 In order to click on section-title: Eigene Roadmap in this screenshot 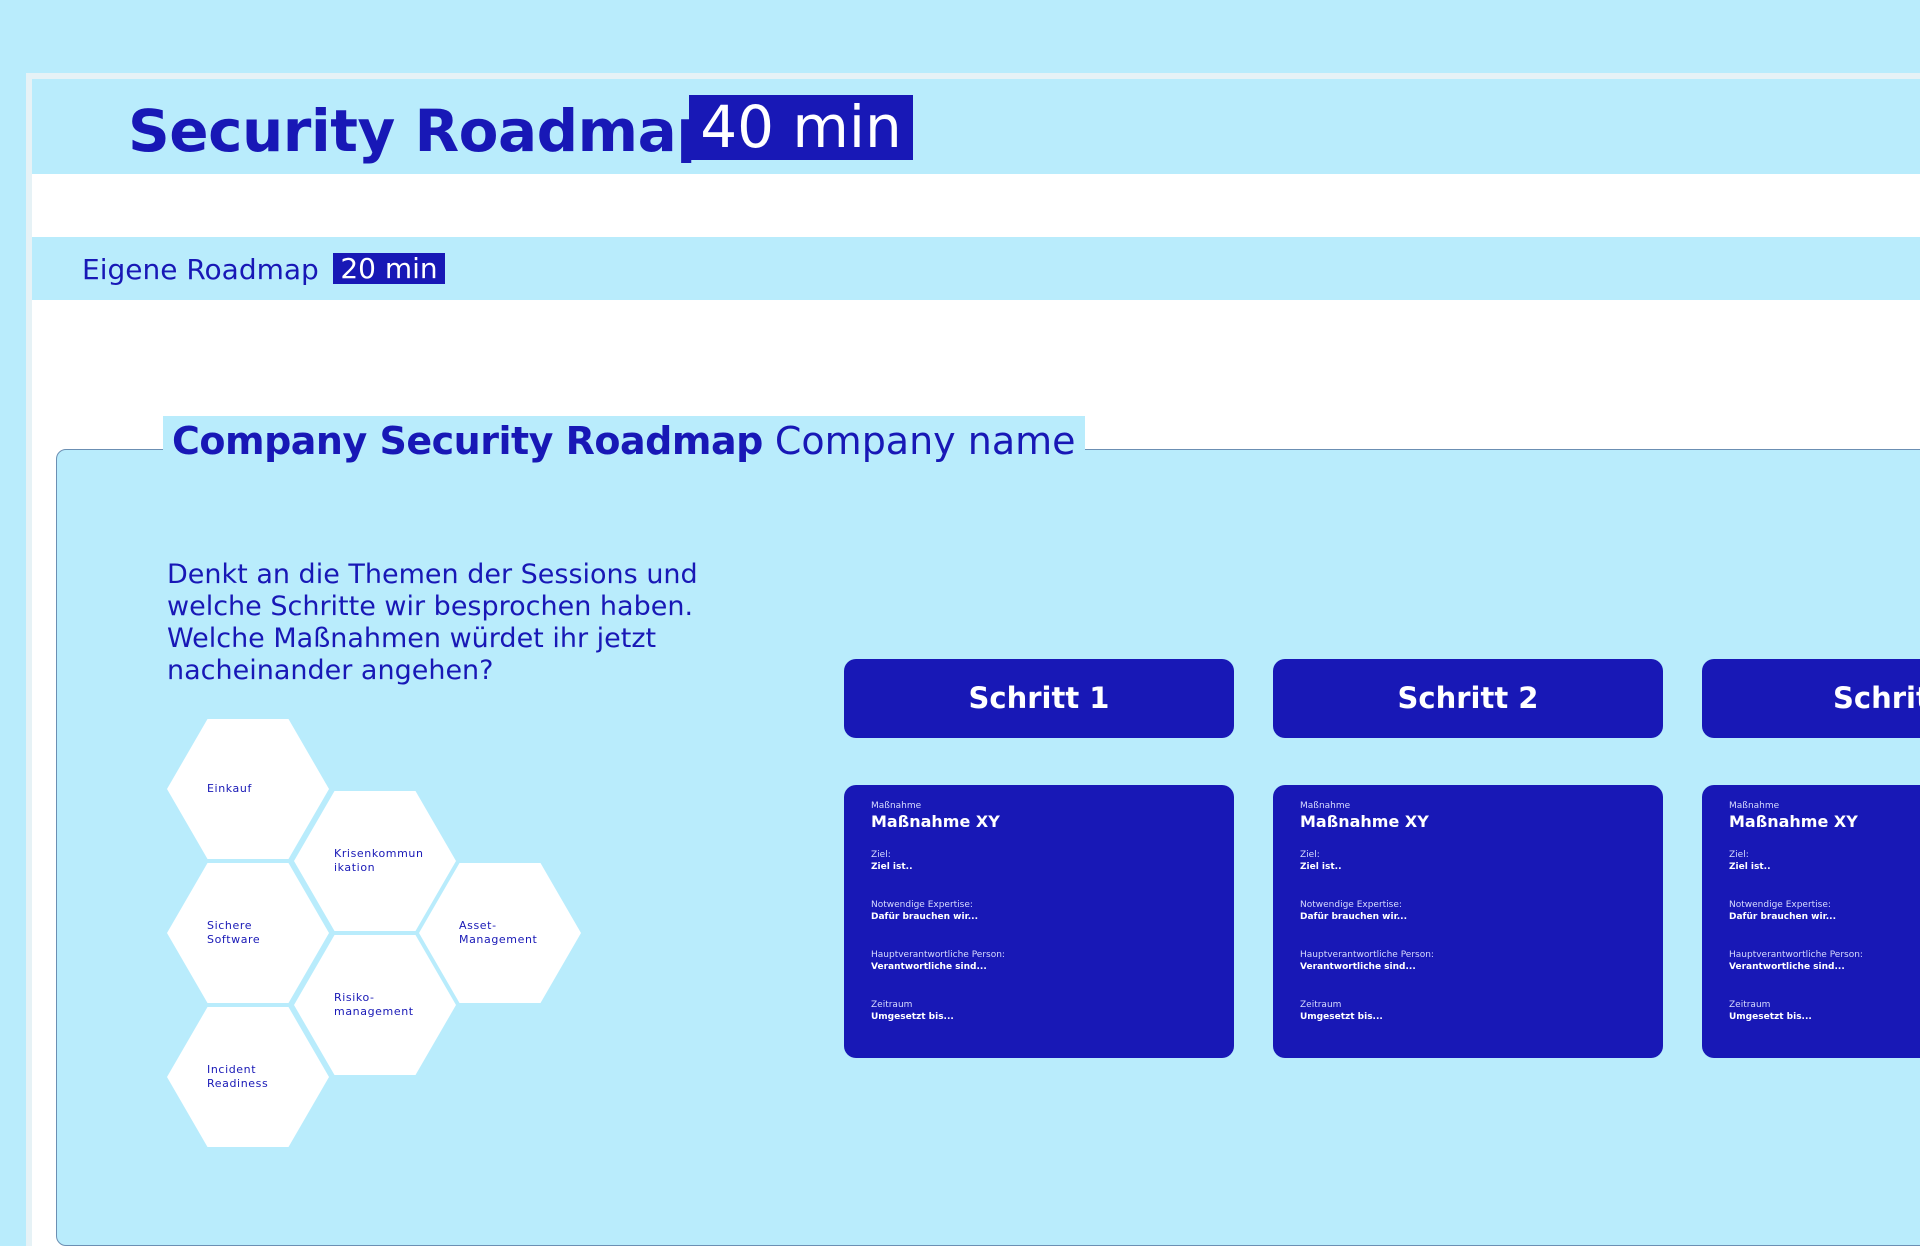, I will do `click(200, 269)`.